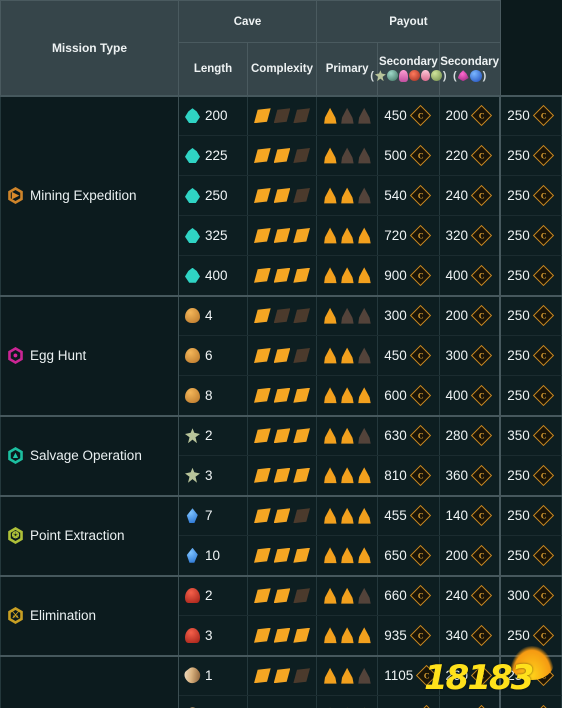 This screenshot has height=708, width=562. Describe the element at coordinates (518, 596) in the screenshot. I see `payout-secondary-2-amount: 300` at that location.